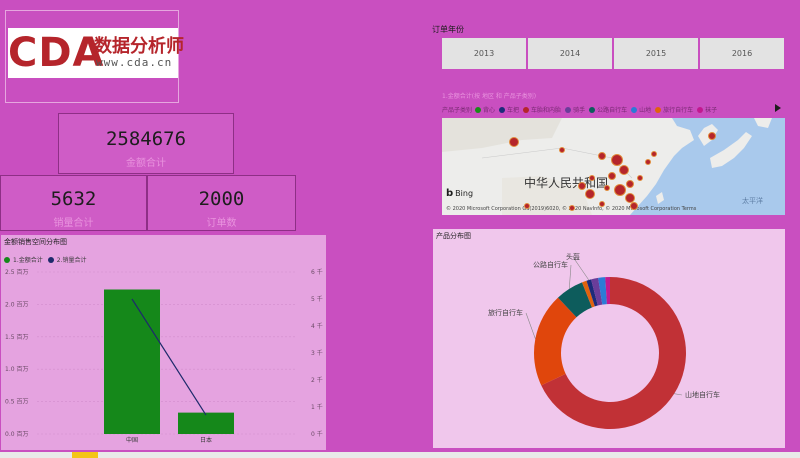  I want to click on y-left-tick-label: 1.0 百万, so click(16, 369).